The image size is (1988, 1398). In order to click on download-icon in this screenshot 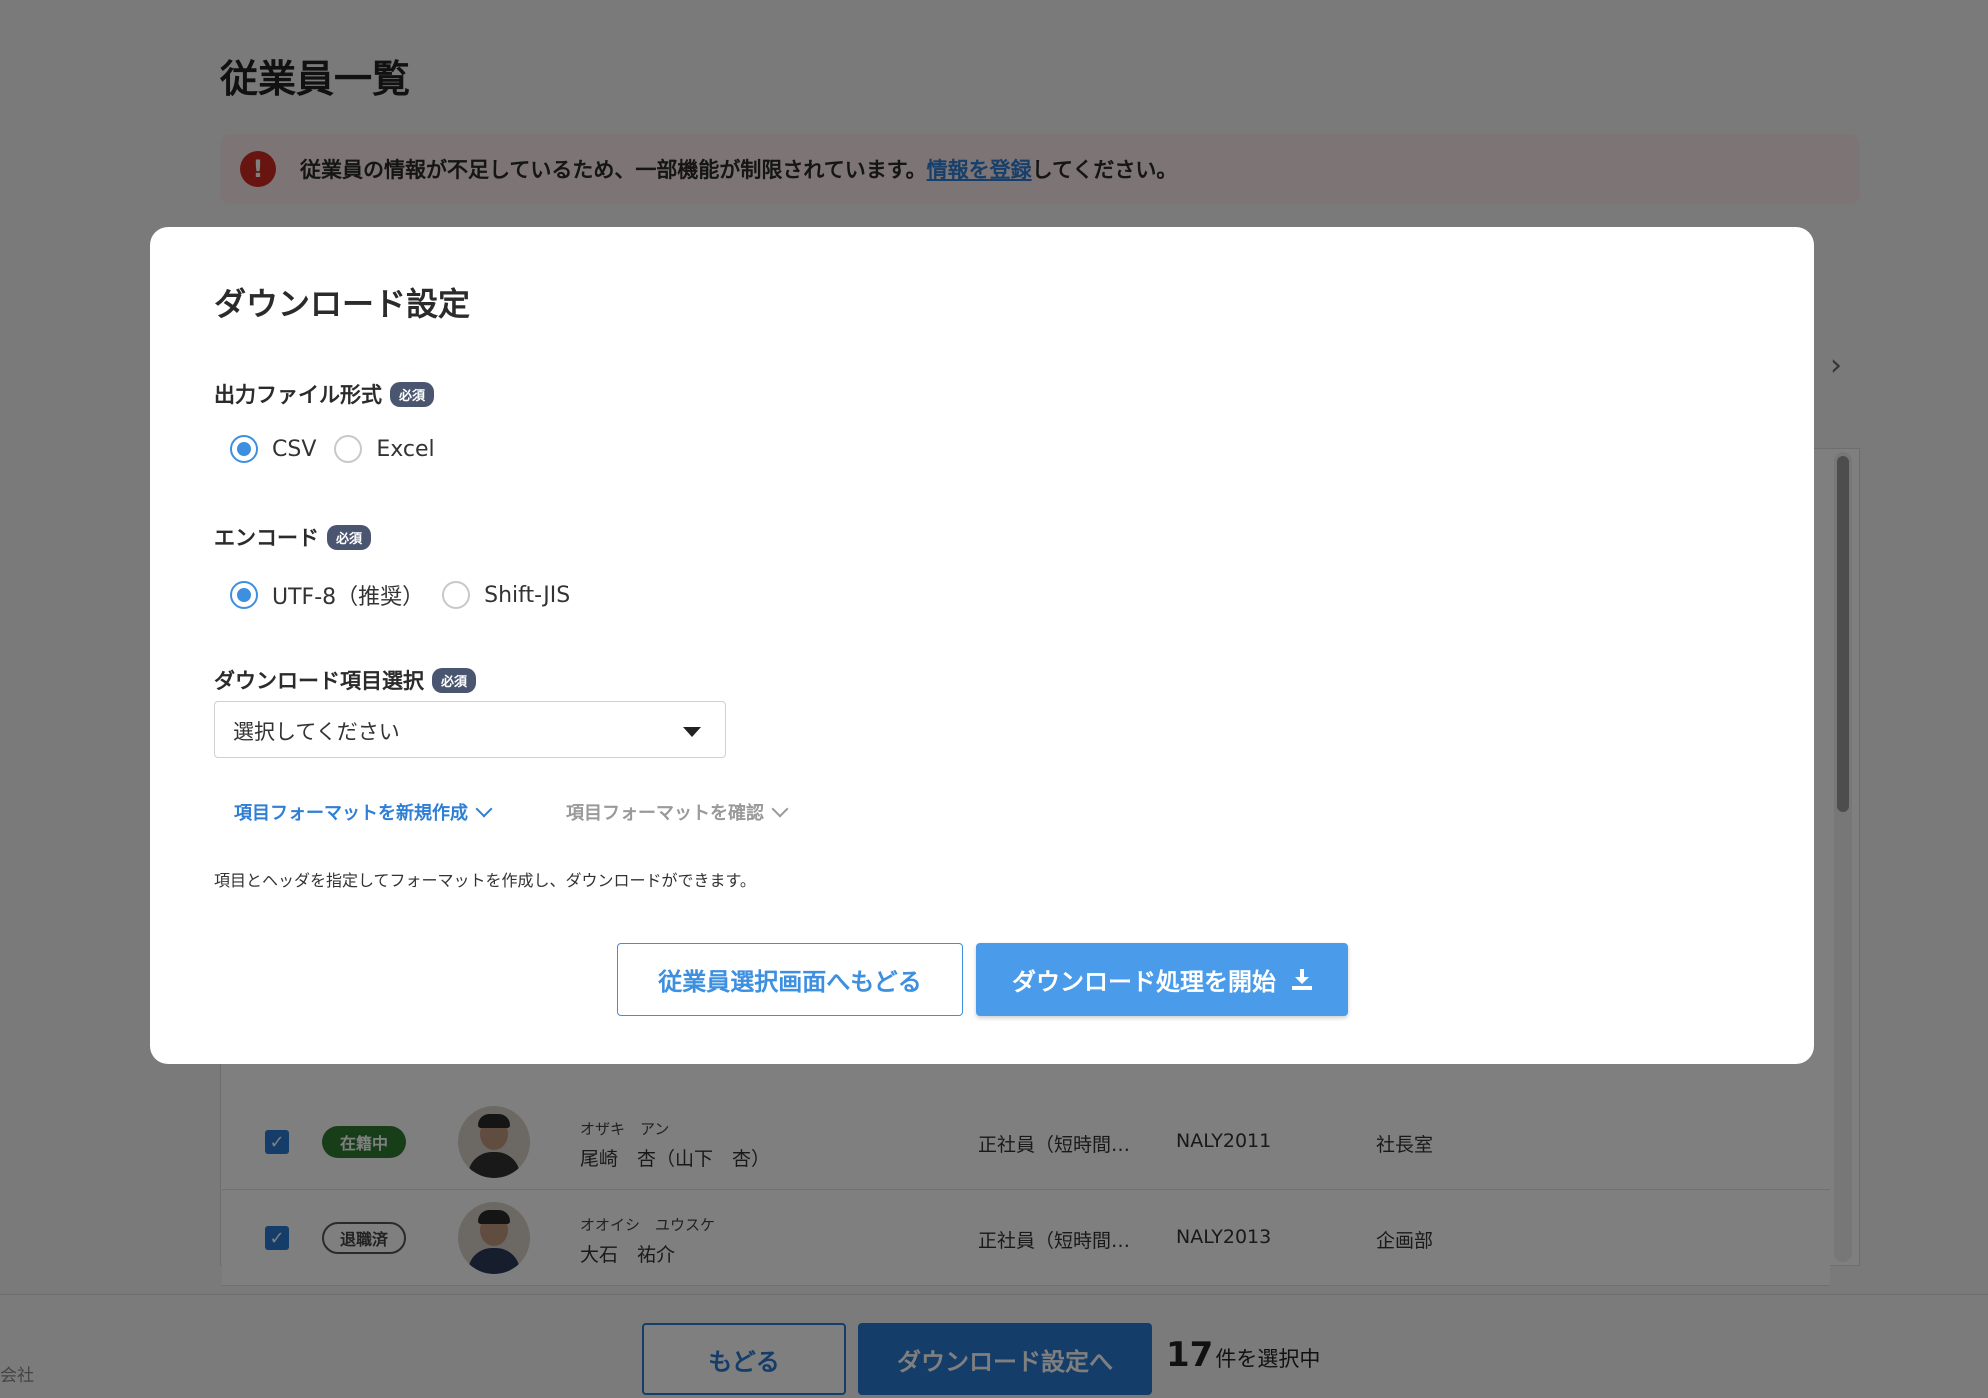, I will do `click(1302, 979)`.